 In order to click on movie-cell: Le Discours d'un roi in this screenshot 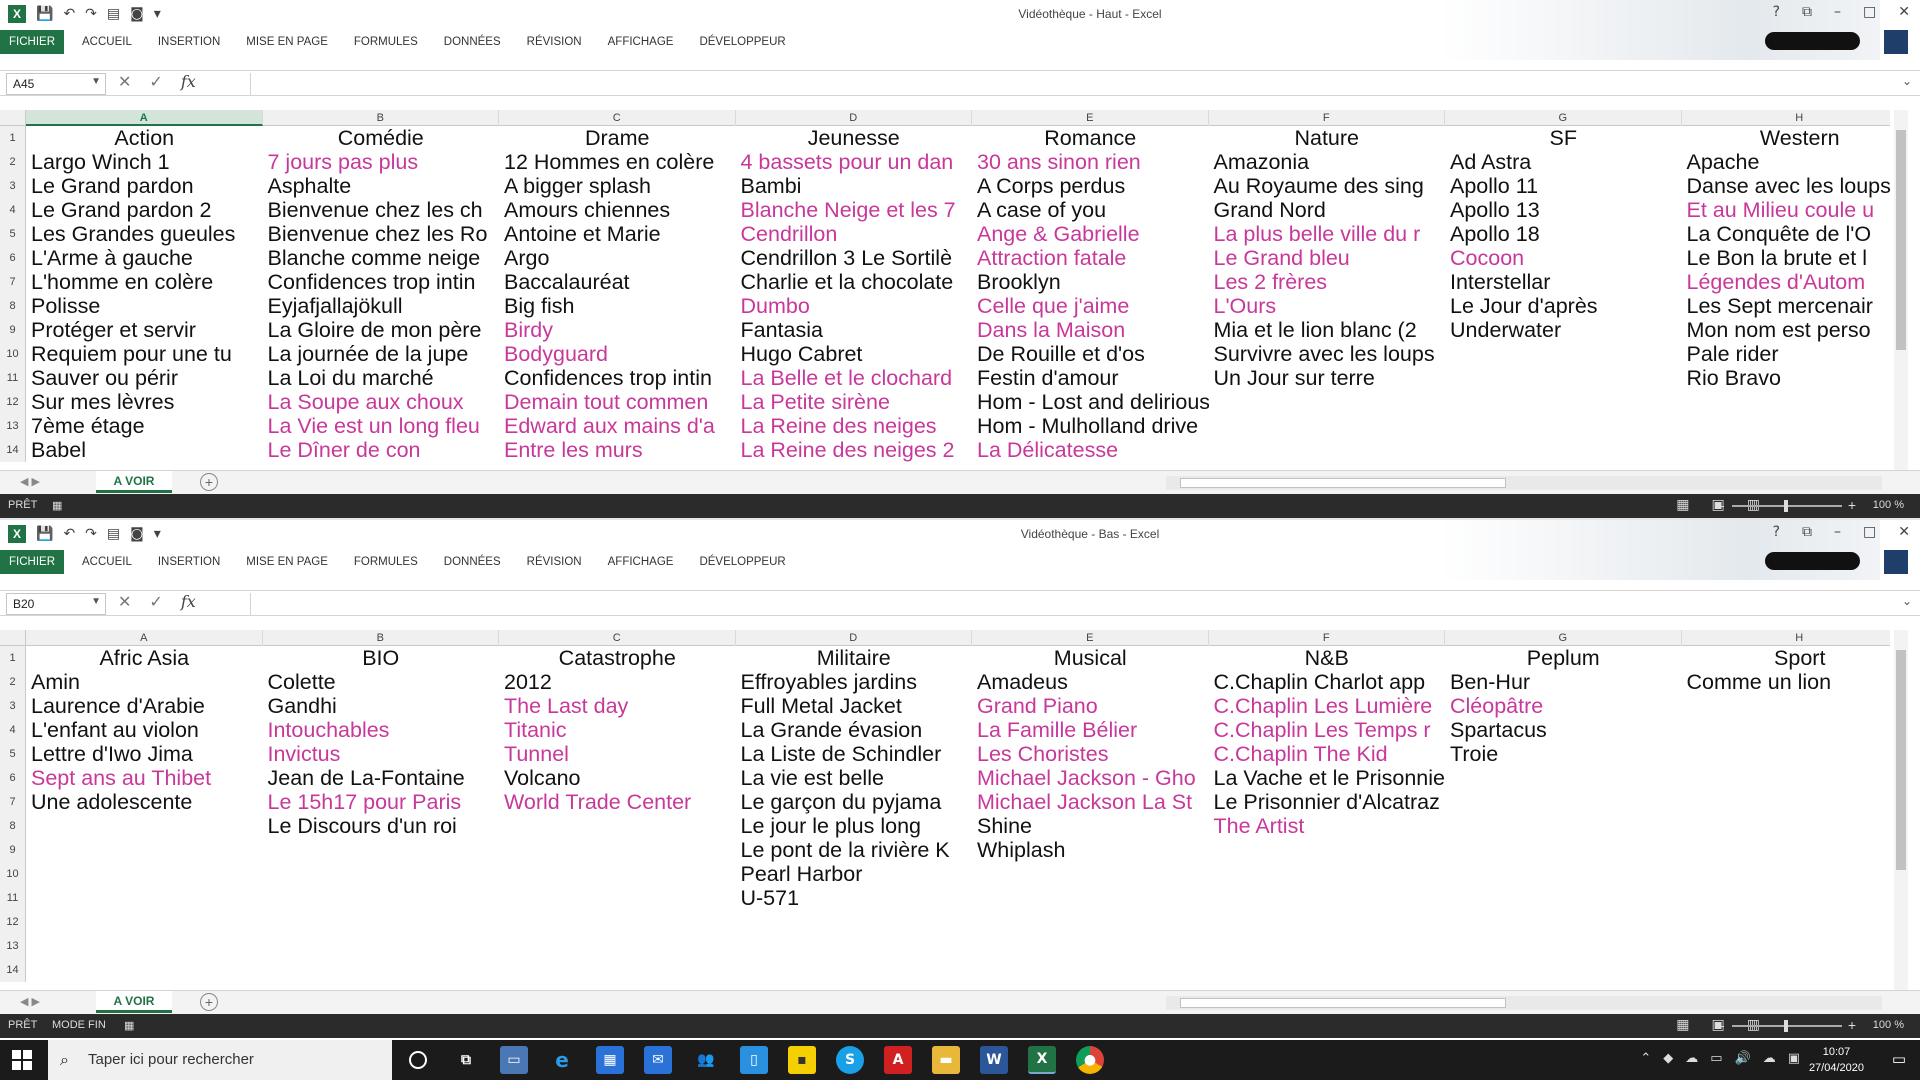, I will do `click(381, 826)`.